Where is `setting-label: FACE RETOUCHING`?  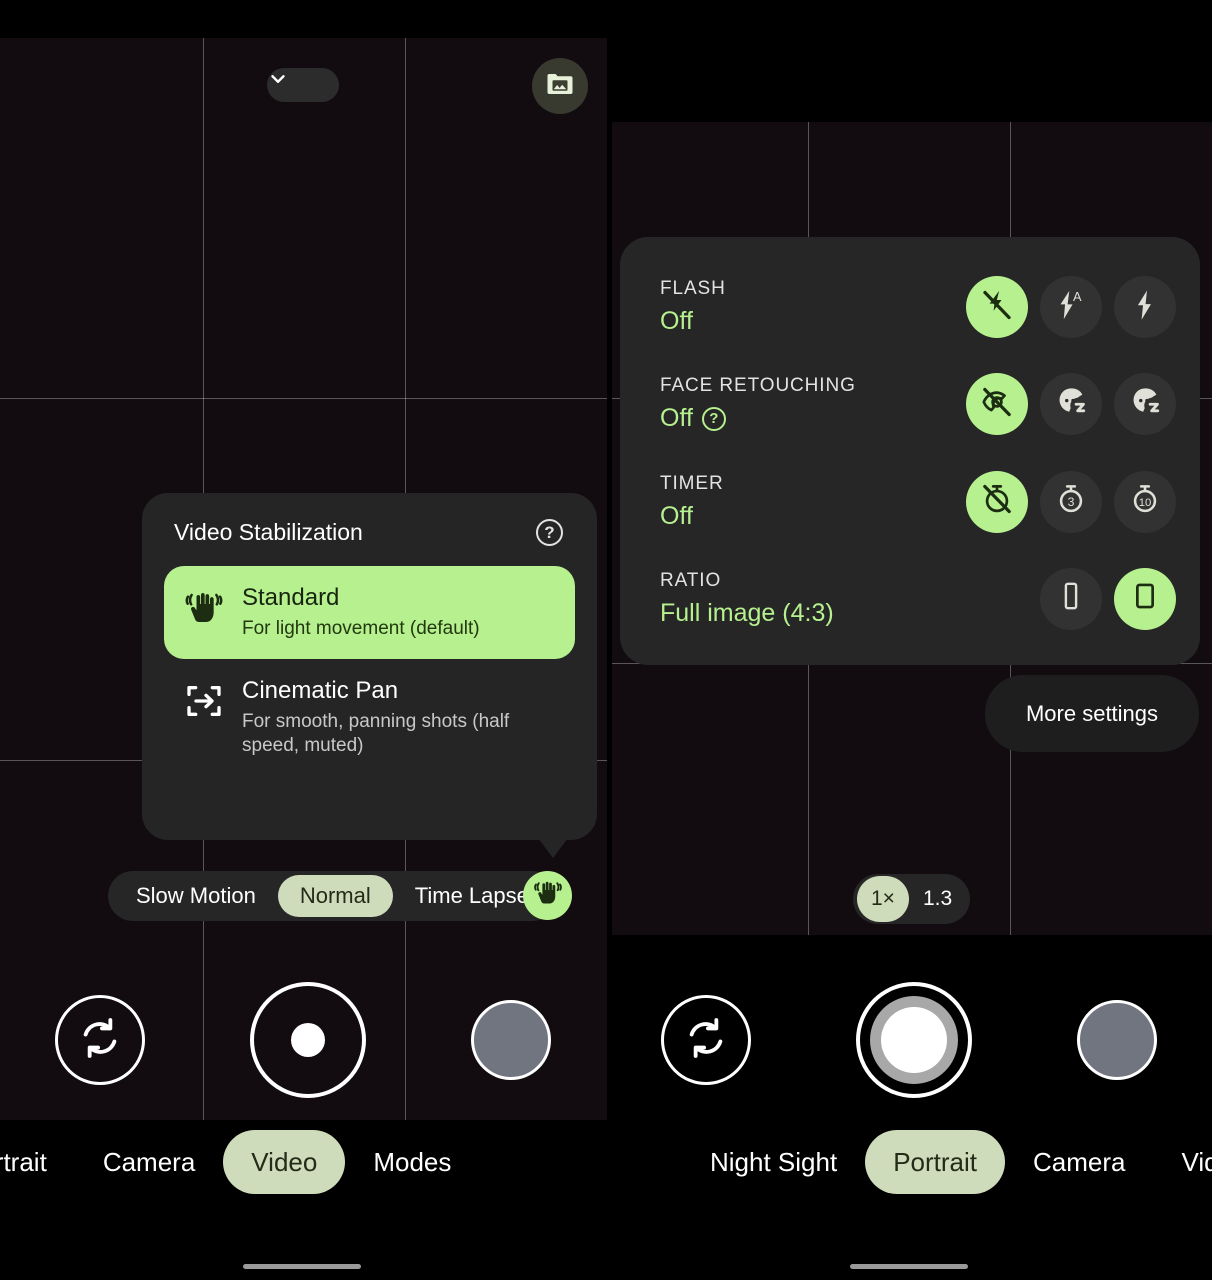 setting-label: FACE RETOUCHING is located at coordinates (758, 386).